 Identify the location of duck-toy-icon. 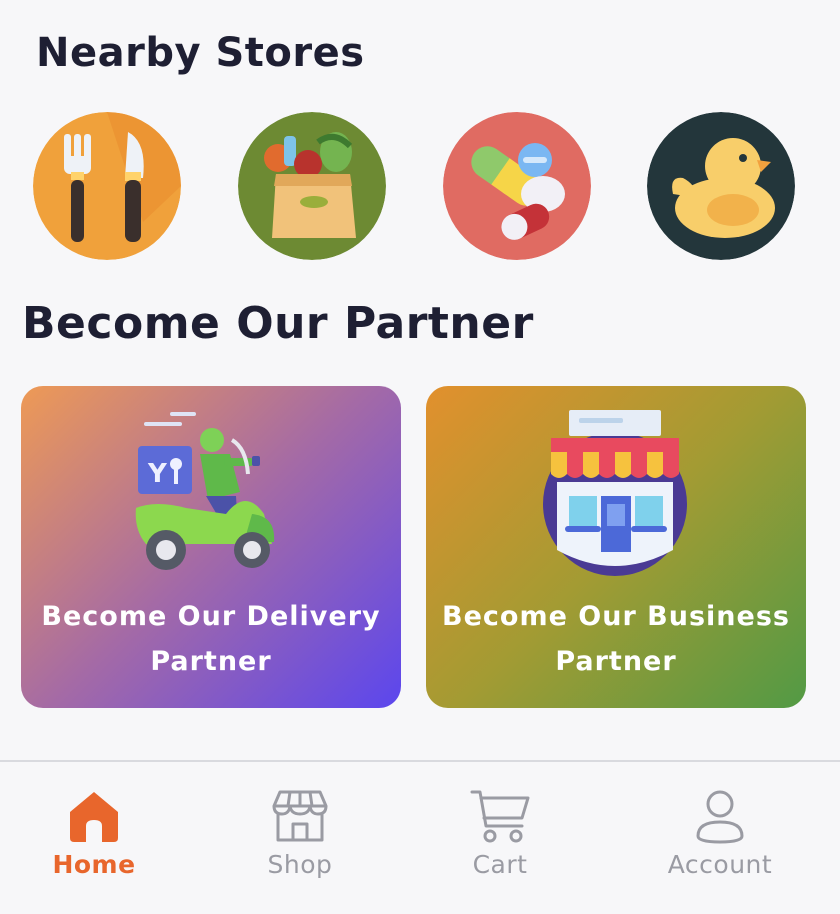
(721, 186).